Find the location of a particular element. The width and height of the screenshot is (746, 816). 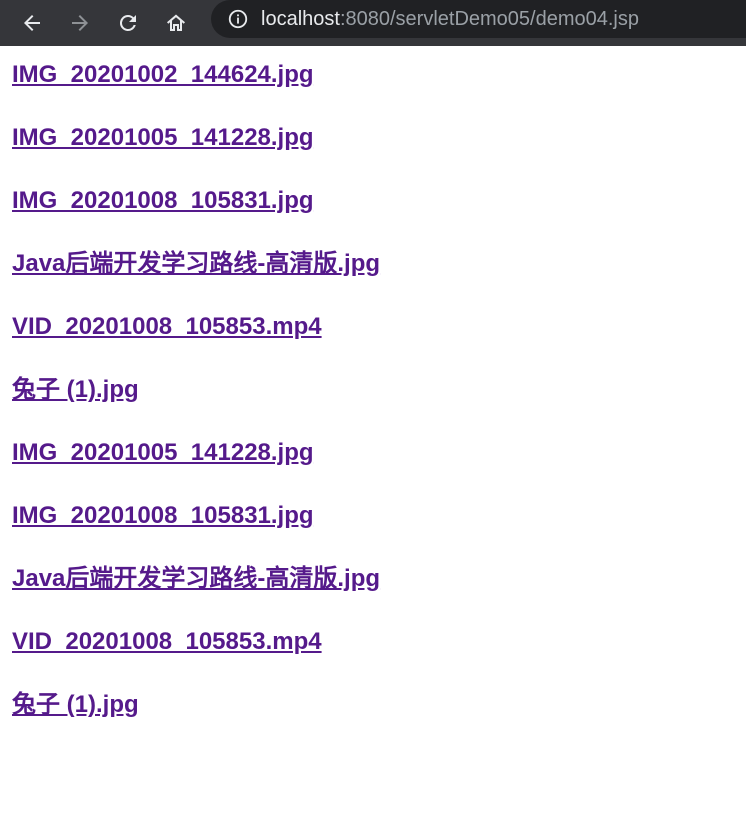

list-item: IMG_20201002_144624.jpg is located at coordinates (379, 77).